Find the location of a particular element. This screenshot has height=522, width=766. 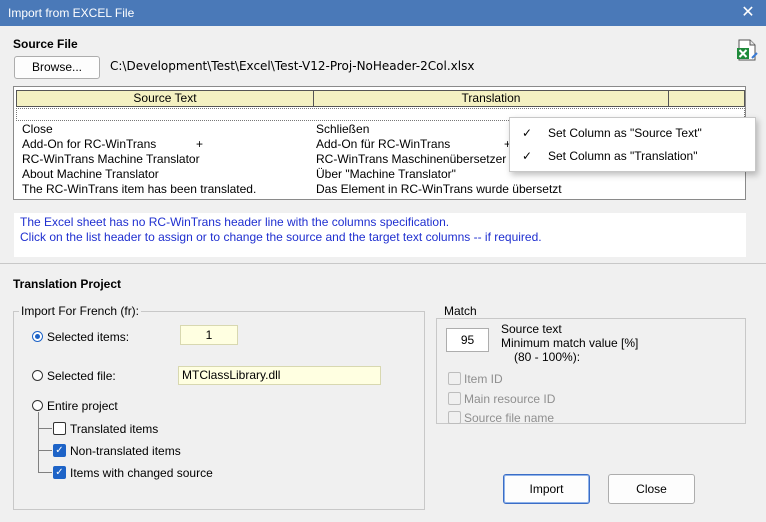

import-label: Import is located at coordinates (546, 489).